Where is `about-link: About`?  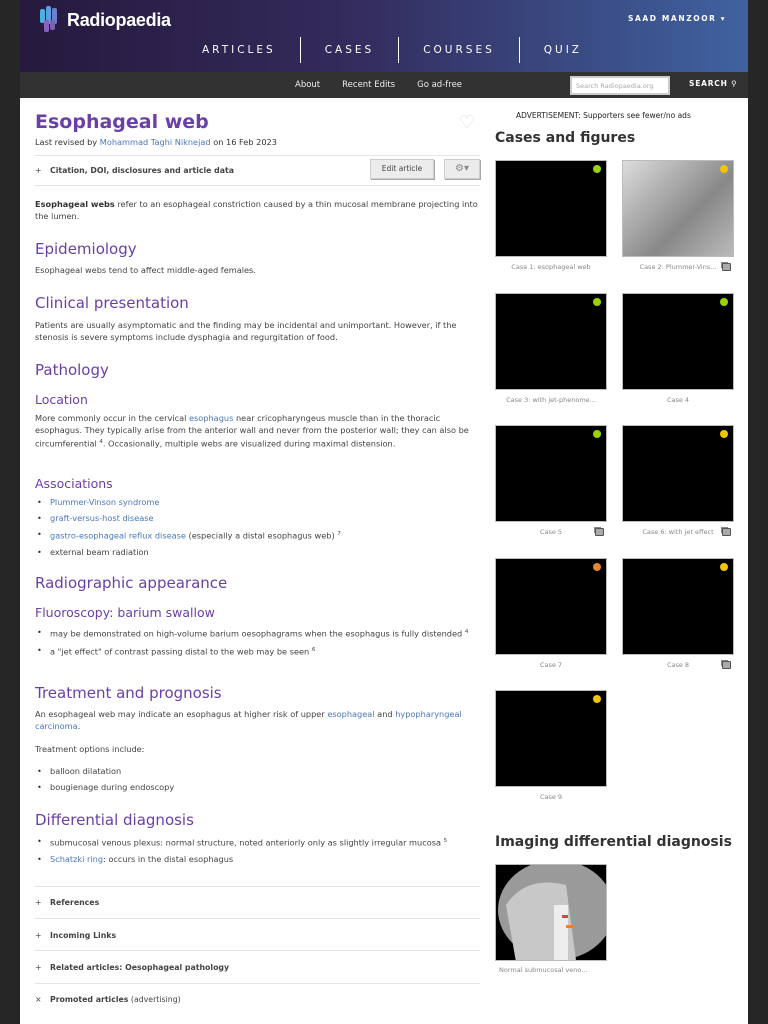 about-link: About is located at coordinates (307, 85).